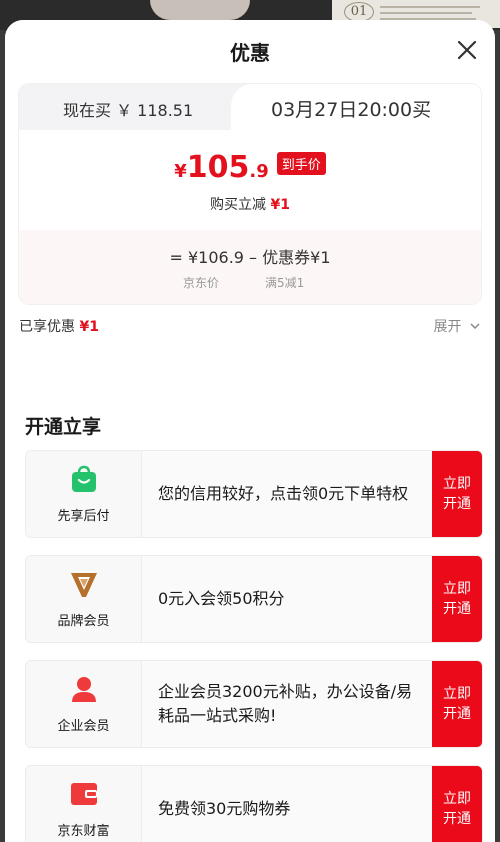 The width and height of the screenshot is (500, 842). Describe the element at coordinates (84, 494) in the screenshot. I see `offer-brand: 先享后付` at that location.